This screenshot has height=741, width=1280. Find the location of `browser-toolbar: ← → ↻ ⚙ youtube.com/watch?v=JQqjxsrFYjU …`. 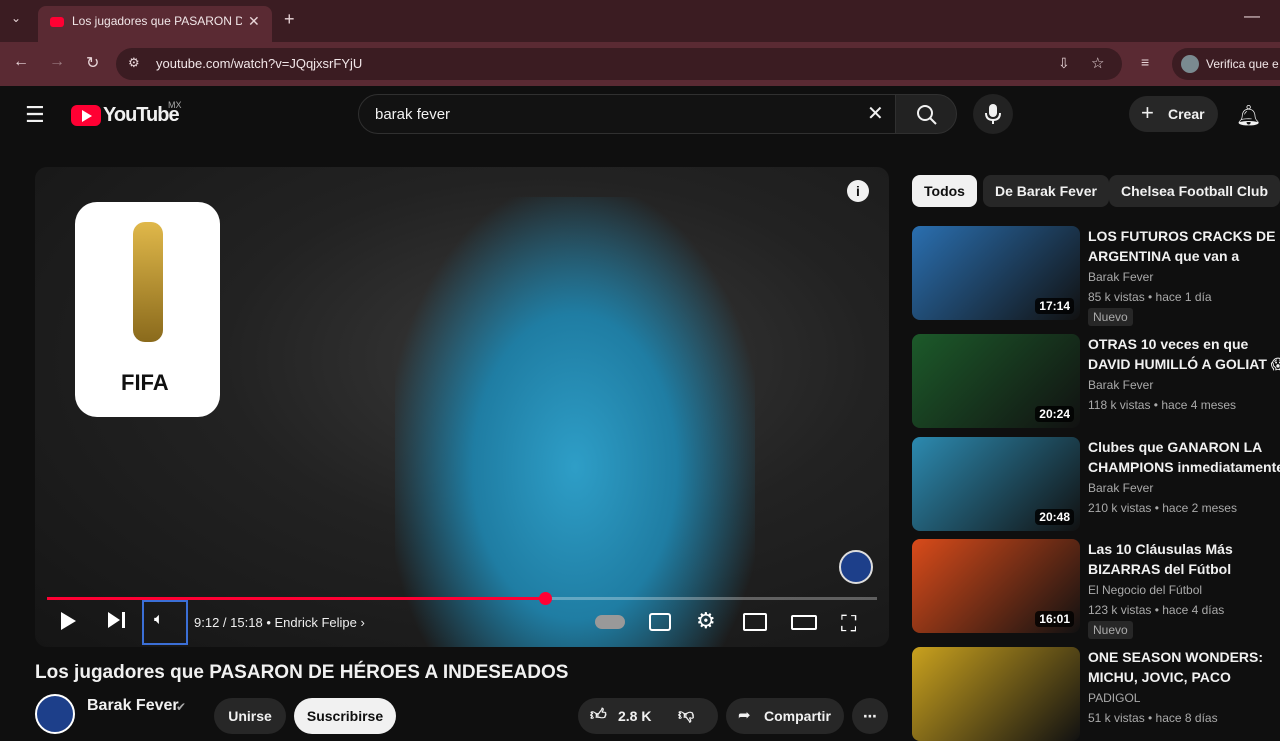

browser-toolbar: ← → ↻ ⚙ youtube.com/watch?v=JQqjxsrFYjU … is located at coordinates (640, 64).